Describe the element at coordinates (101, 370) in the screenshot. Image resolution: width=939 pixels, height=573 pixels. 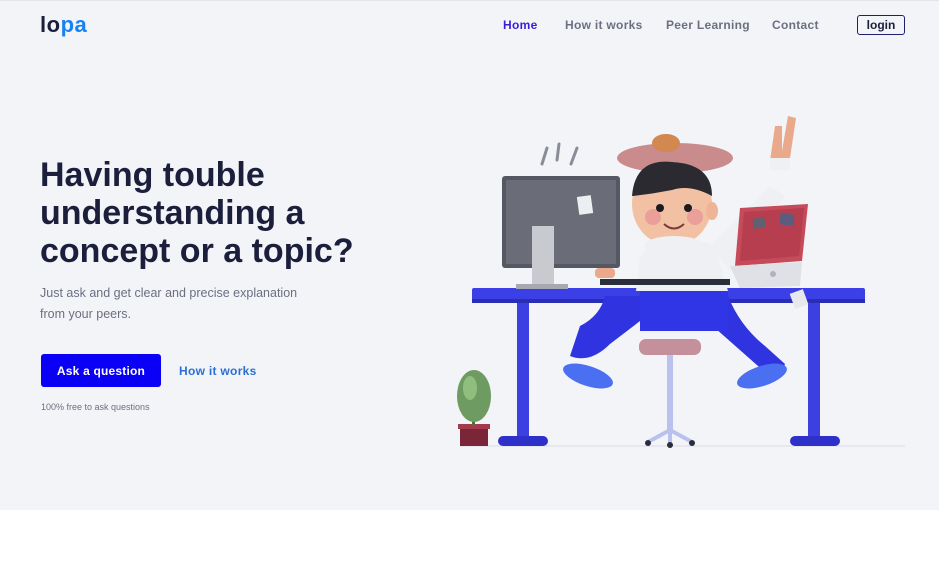
I see `ask-question-button: Ask a question` at that location.